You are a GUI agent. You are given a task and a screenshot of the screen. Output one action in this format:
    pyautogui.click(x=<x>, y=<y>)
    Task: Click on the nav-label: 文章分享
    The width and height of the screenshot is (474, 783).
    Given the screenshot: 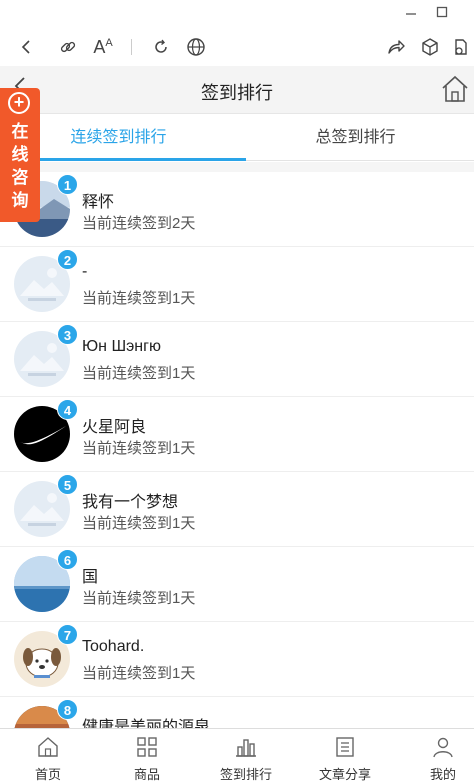 What is the action you would take?
    pyautogui.click(x=344, y=774)
    